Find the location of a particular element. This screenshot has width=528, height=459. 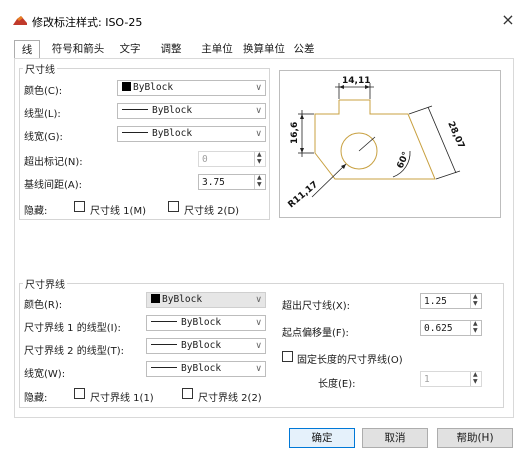

ext-linetype2-select: ByBlock ∨ is located at coordinates (206, 346).